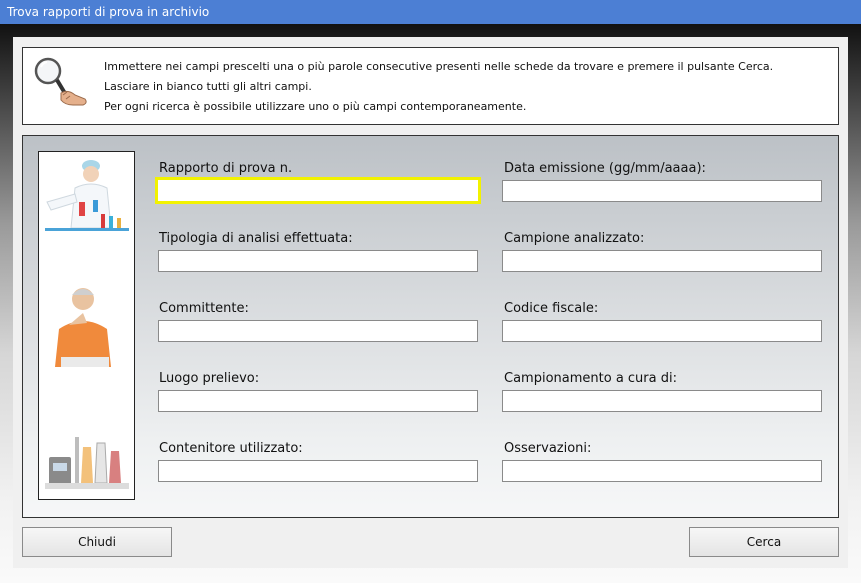 The height and width of the screenshot is (583, 861). I want to click on tipologia-analisi-input, so click(318, 261).